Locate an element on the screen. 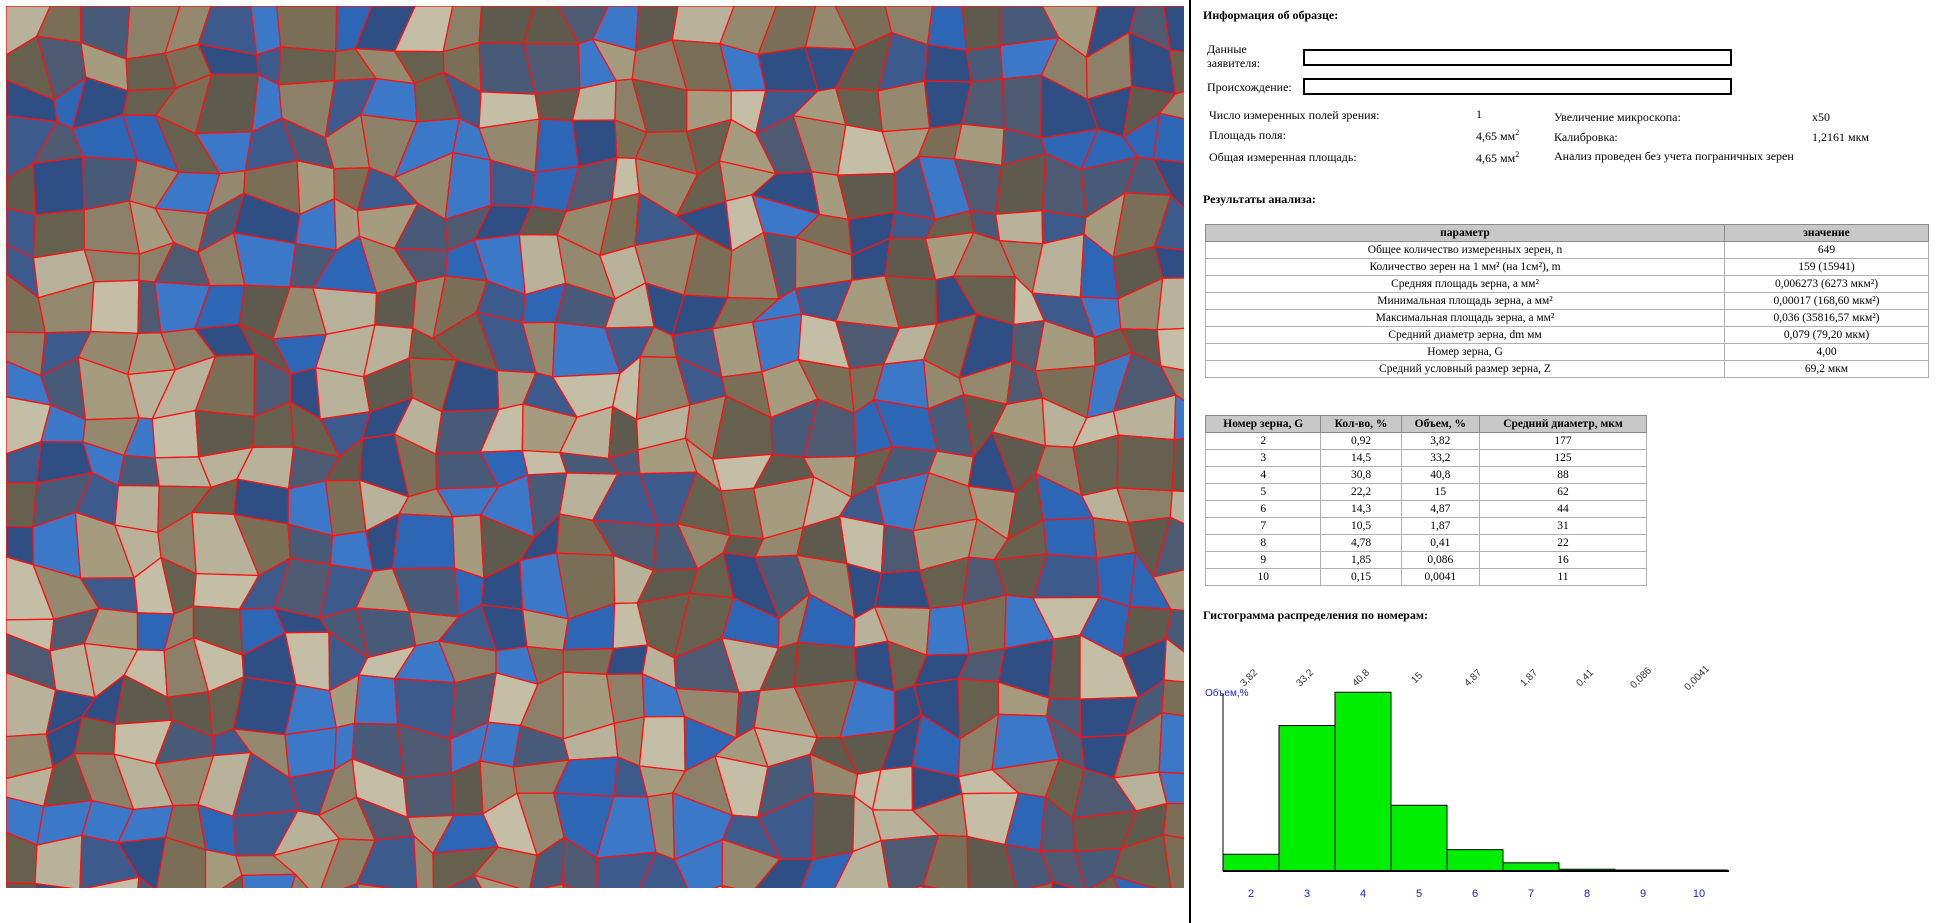 Image resolution: width=1937 pixels, height=923 pixels. results-value-cell: 0,036 (35816,57 мкм²) is located at coordinates (1826, 318).